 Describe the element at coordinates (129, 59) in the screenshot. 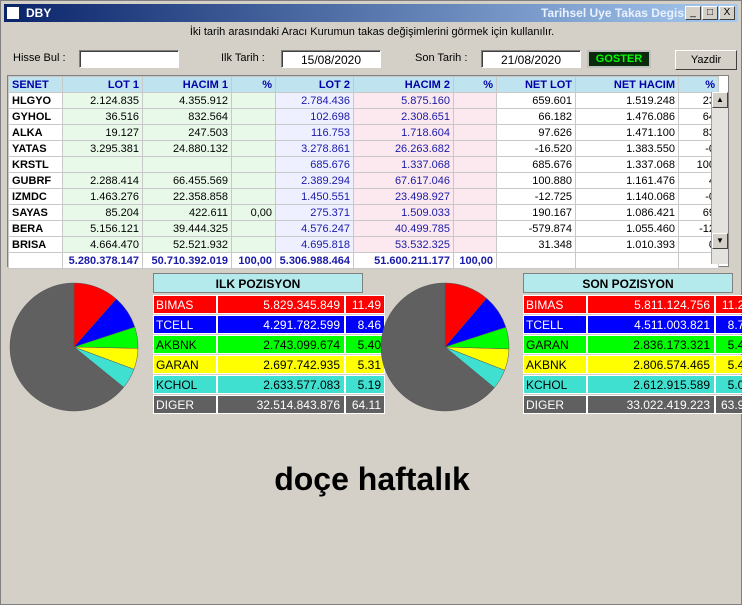

I see `hisse-search-input` at that location.